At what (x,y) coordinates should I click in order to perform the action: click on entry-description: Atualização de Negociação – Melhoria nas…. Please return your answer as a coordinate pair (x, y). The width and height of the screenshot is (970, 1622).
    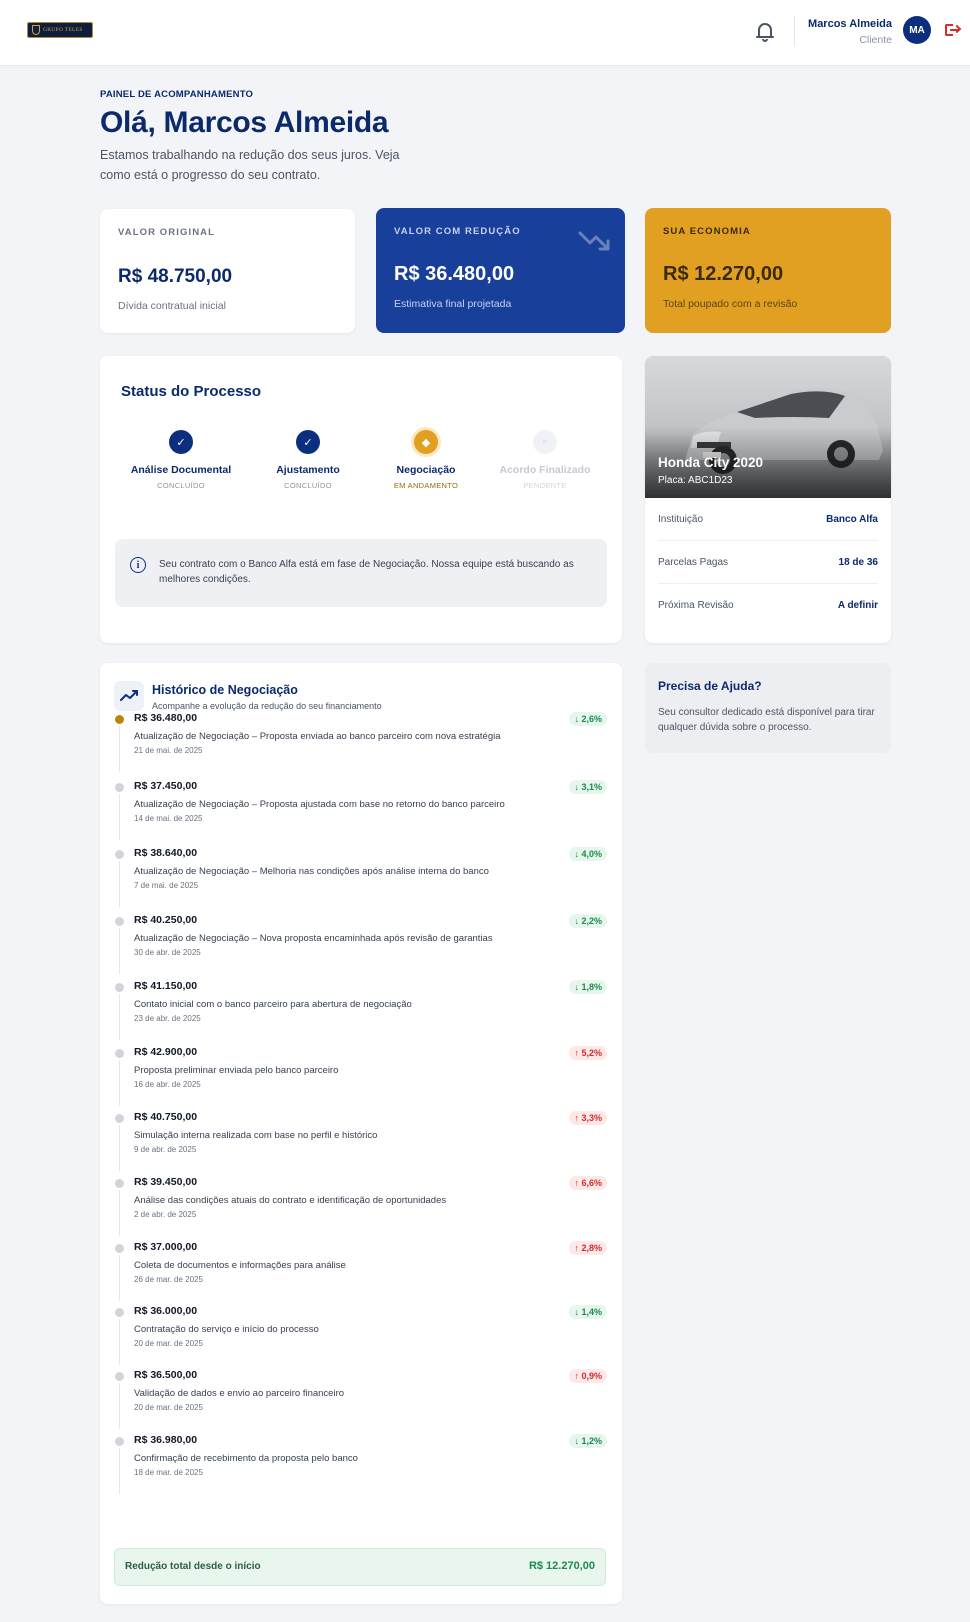
    Looking at the image, I should click on (311, 871).